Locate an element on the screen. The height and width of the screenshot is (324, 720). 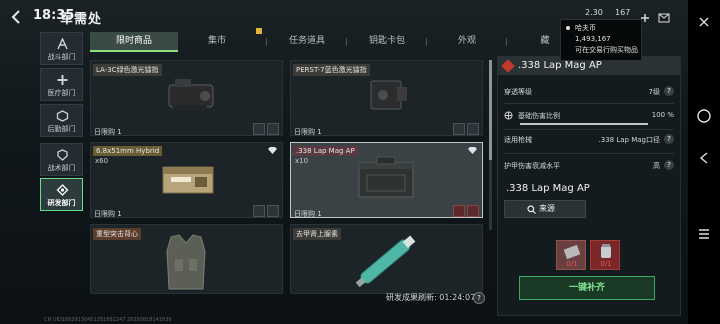
product-card: PERST-7蓝色激光镭指 日限购 1 is located at coordinates (386, 98).